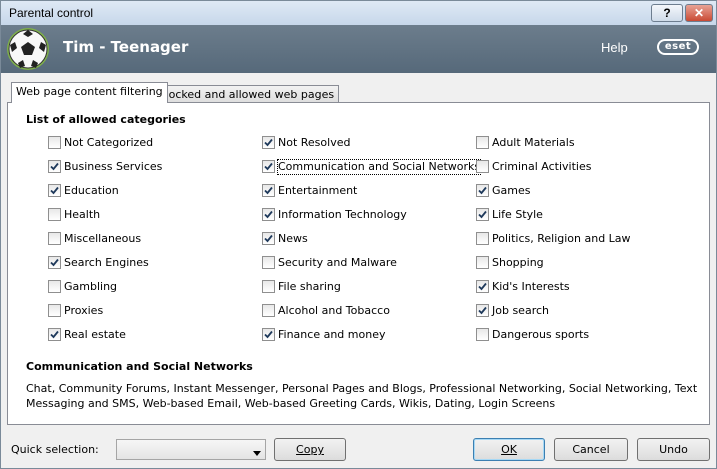  Describe the element at coordinates (337, 262) in the screenshot. I see `category-label: Security and Malware` at that location.